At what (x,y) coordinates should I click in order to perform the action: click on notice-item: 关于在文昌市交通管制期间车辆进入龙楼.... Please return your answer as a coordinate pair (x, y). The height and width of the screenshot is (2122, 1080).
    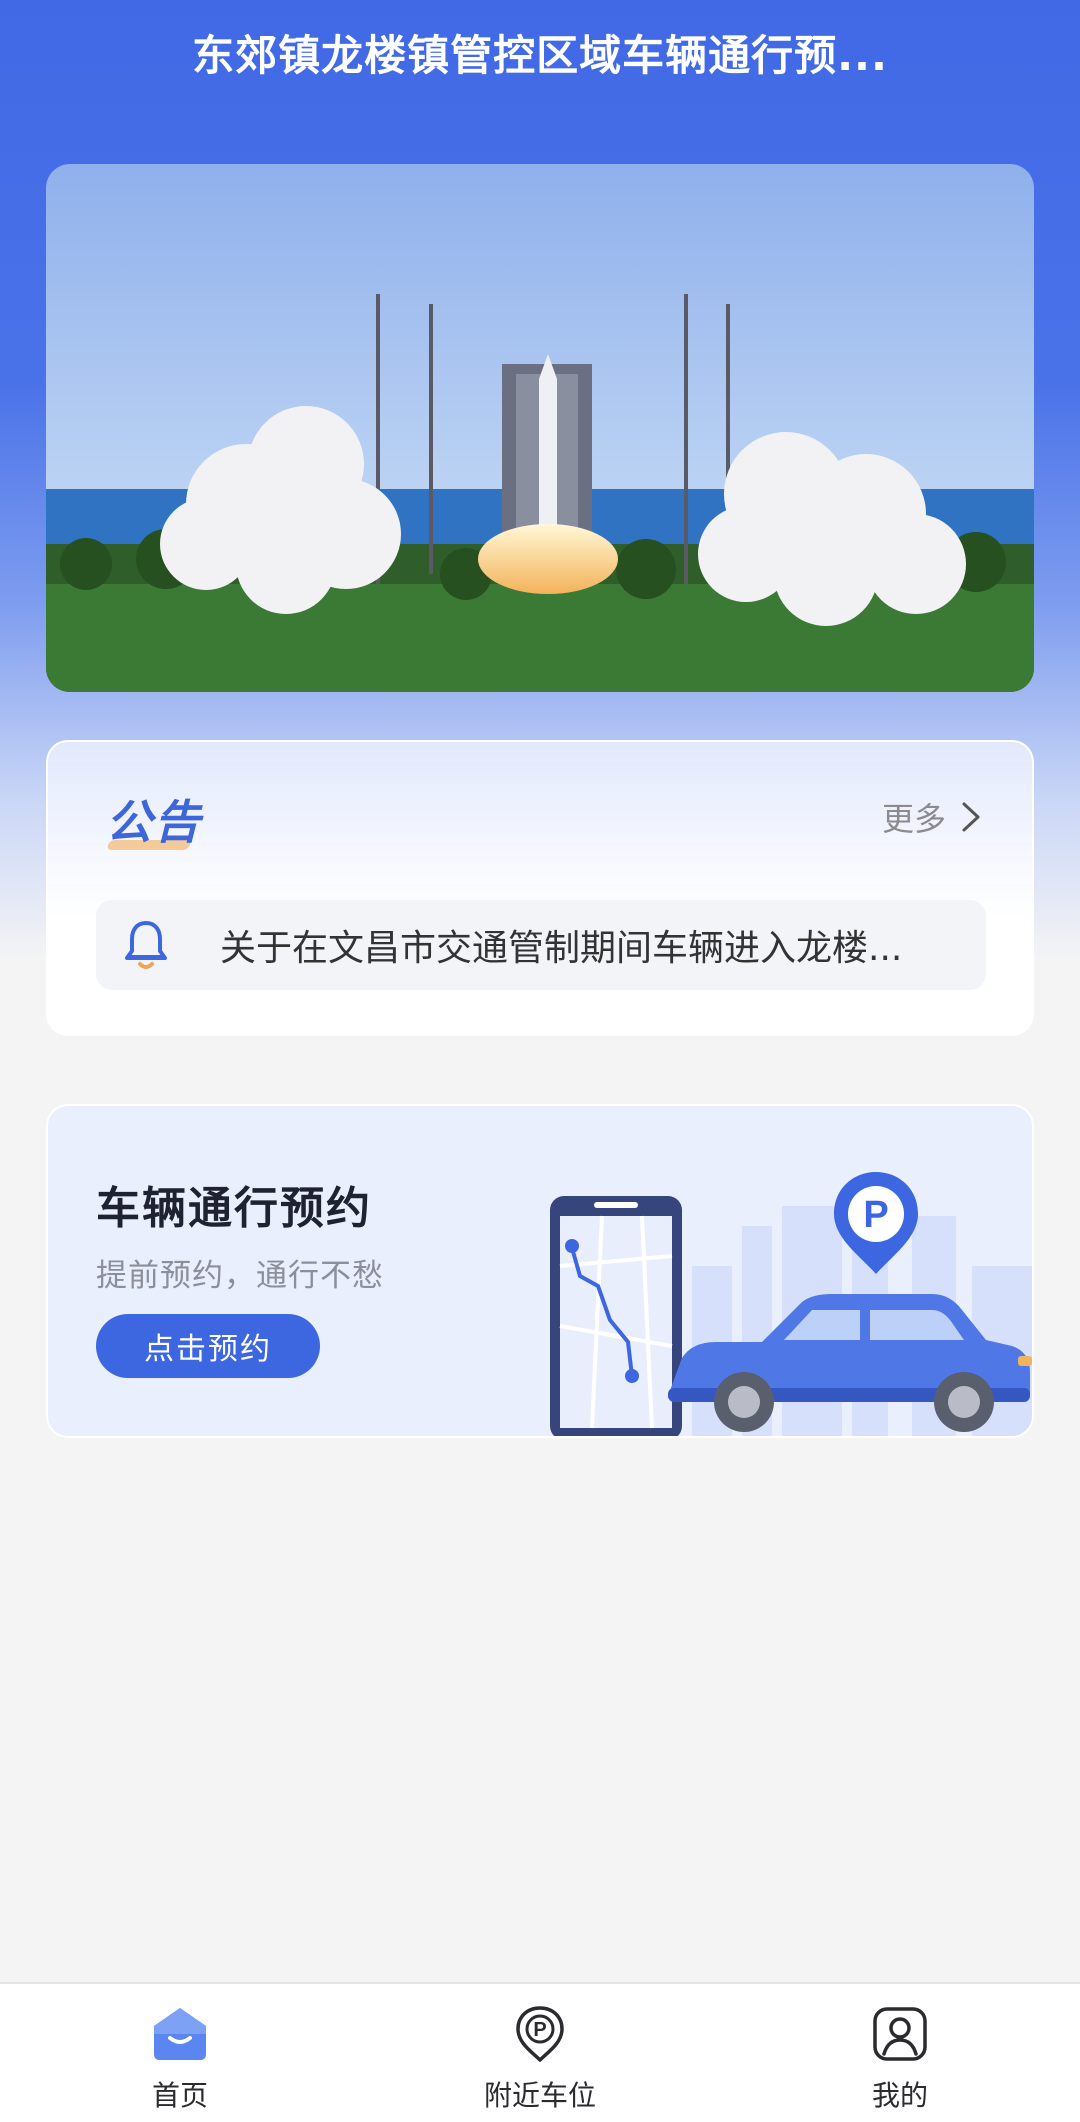
    Looking at the image, I should click on (541, 945).